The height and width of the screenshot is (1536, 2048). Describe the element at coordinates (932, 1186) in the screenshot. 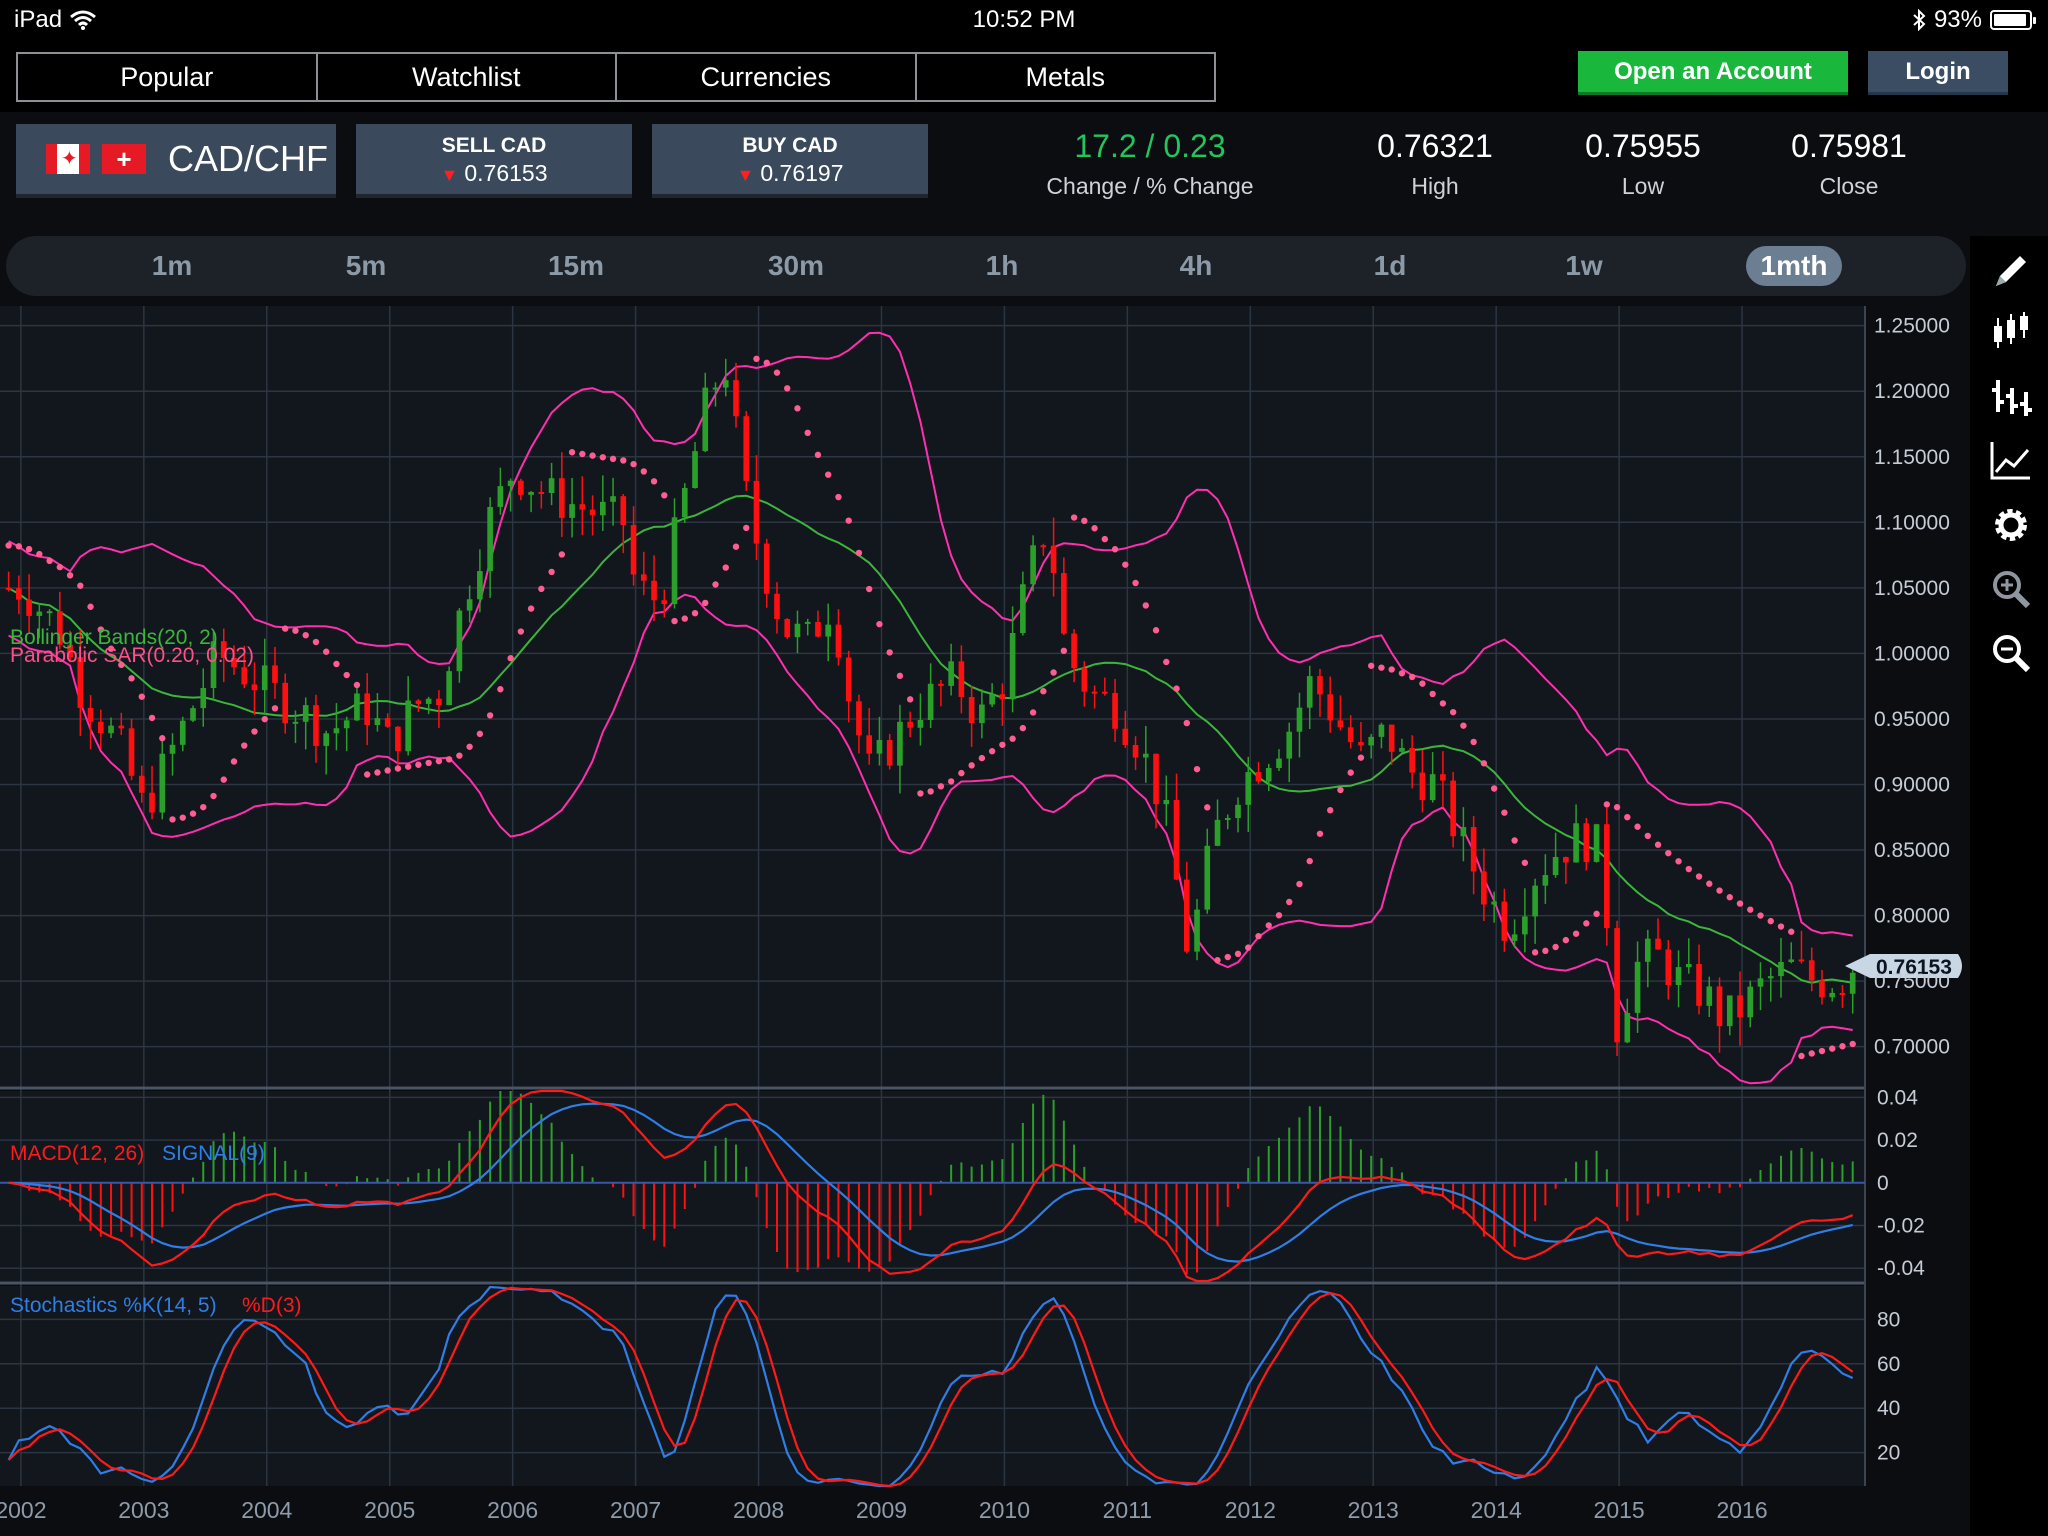

I see `macd-panel-bg` at that location.